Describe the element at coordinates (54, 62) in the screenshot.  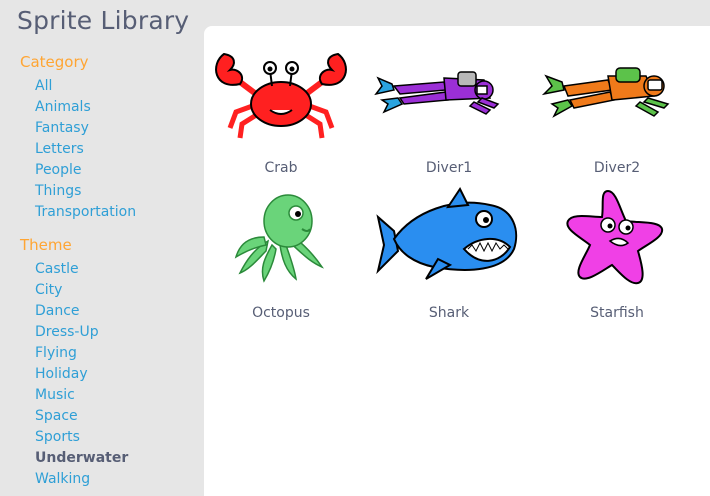
I see `category-heading: Category` at that location.